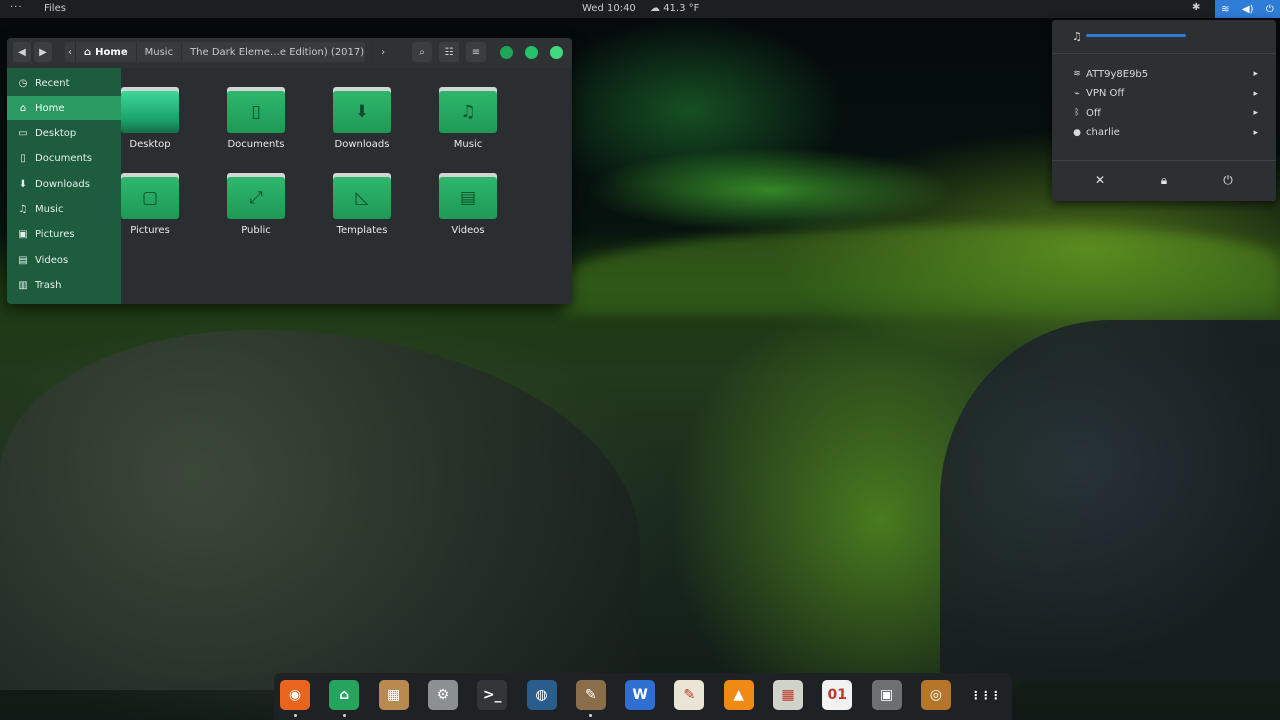  What do you see at coordinates (837, 695) in the screenshot?
I see `dock-calendar-icon: 01` at bounding box center [837, 695].